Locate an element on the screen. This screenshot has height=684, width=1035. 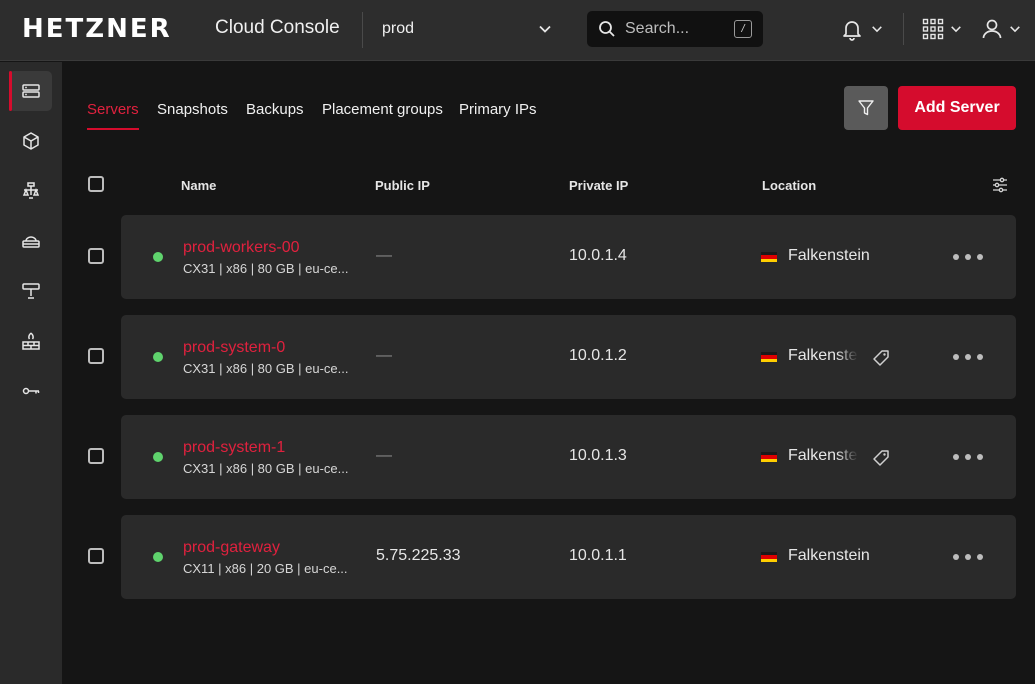
firewalls-icon is located at coordinates (31, 341).